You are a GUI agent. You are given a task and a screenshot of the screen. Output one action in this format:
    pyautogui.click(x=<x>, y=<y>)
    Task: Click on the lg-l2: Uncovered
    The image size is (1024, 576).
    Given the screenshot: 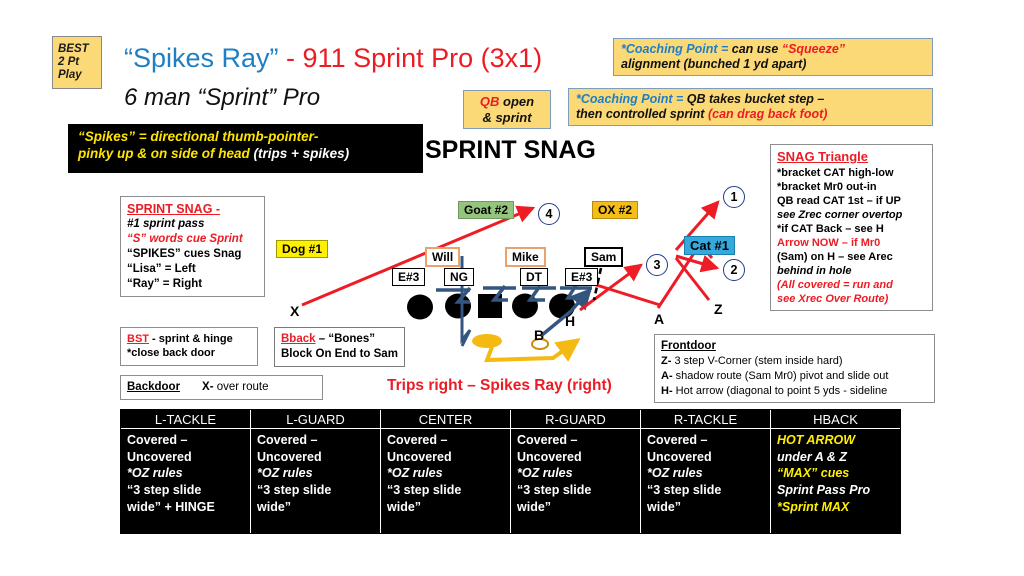 What is the action you would take?
    pyautogui.click(x=289, y=456)
    